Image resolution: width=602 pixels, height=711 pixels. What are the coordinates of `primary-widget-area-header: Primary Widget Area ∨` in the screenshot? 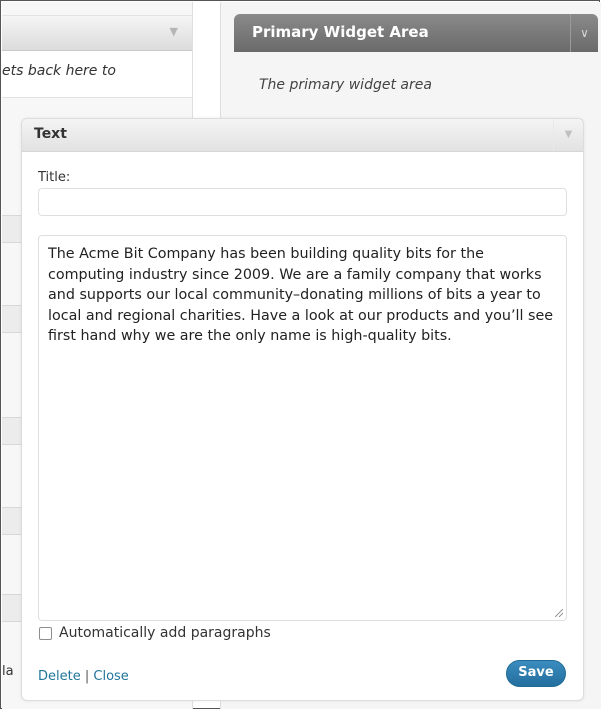 It's located at (416, 33).